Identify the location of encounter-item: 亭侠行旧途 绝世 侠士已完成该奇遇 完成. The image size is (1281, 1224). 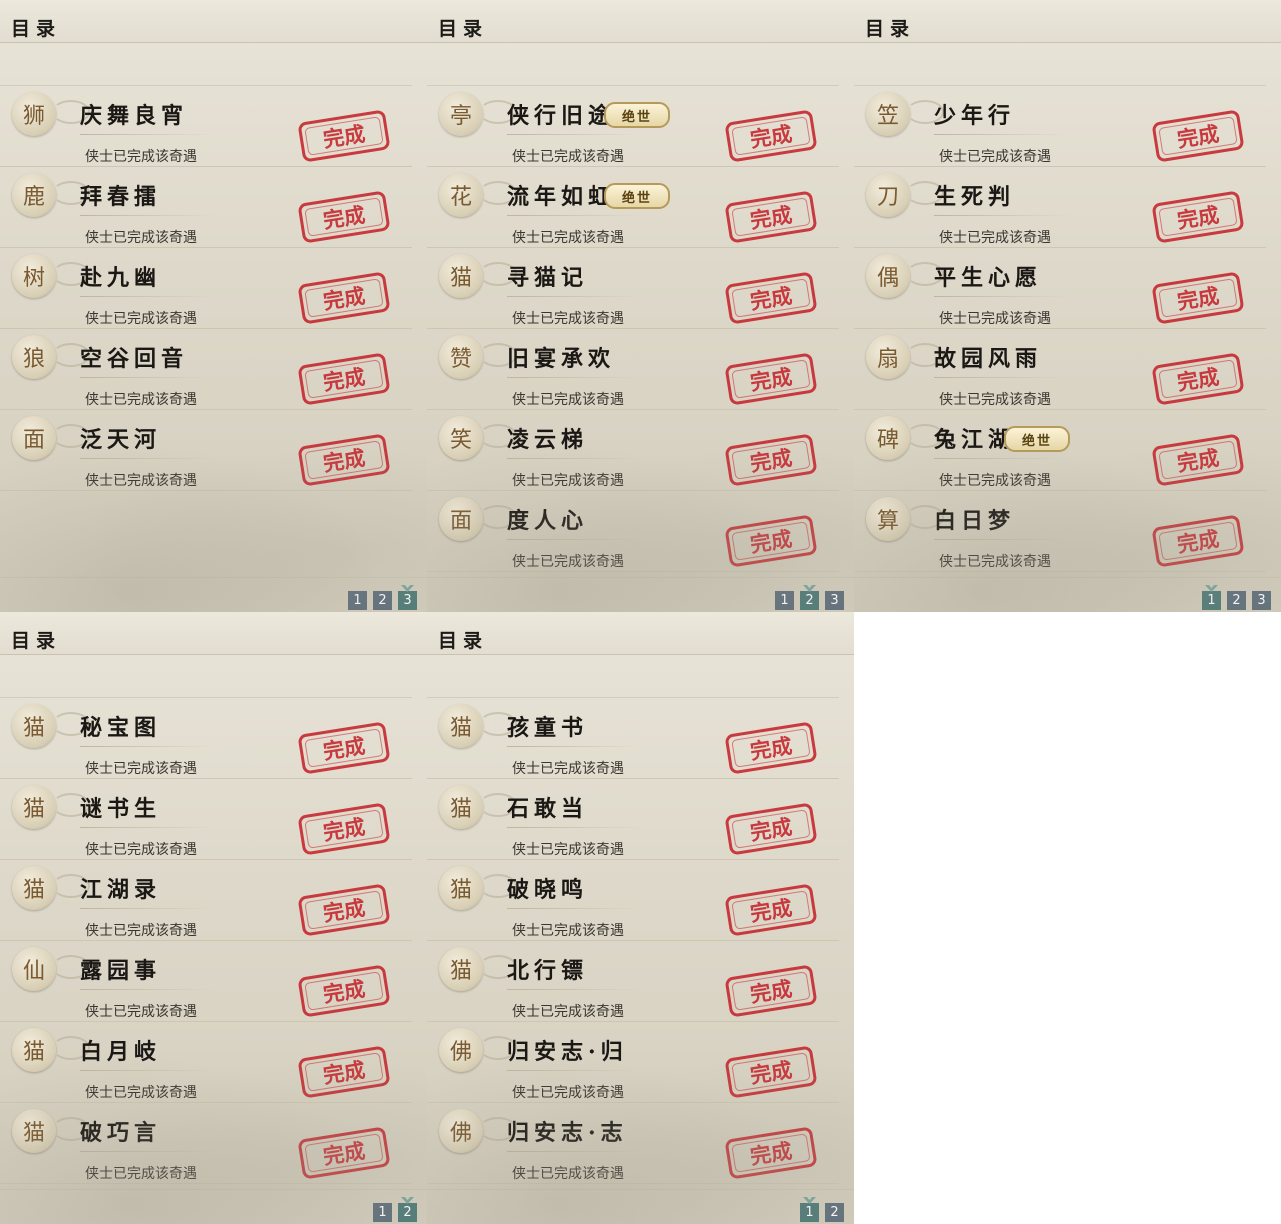
(633, 126).